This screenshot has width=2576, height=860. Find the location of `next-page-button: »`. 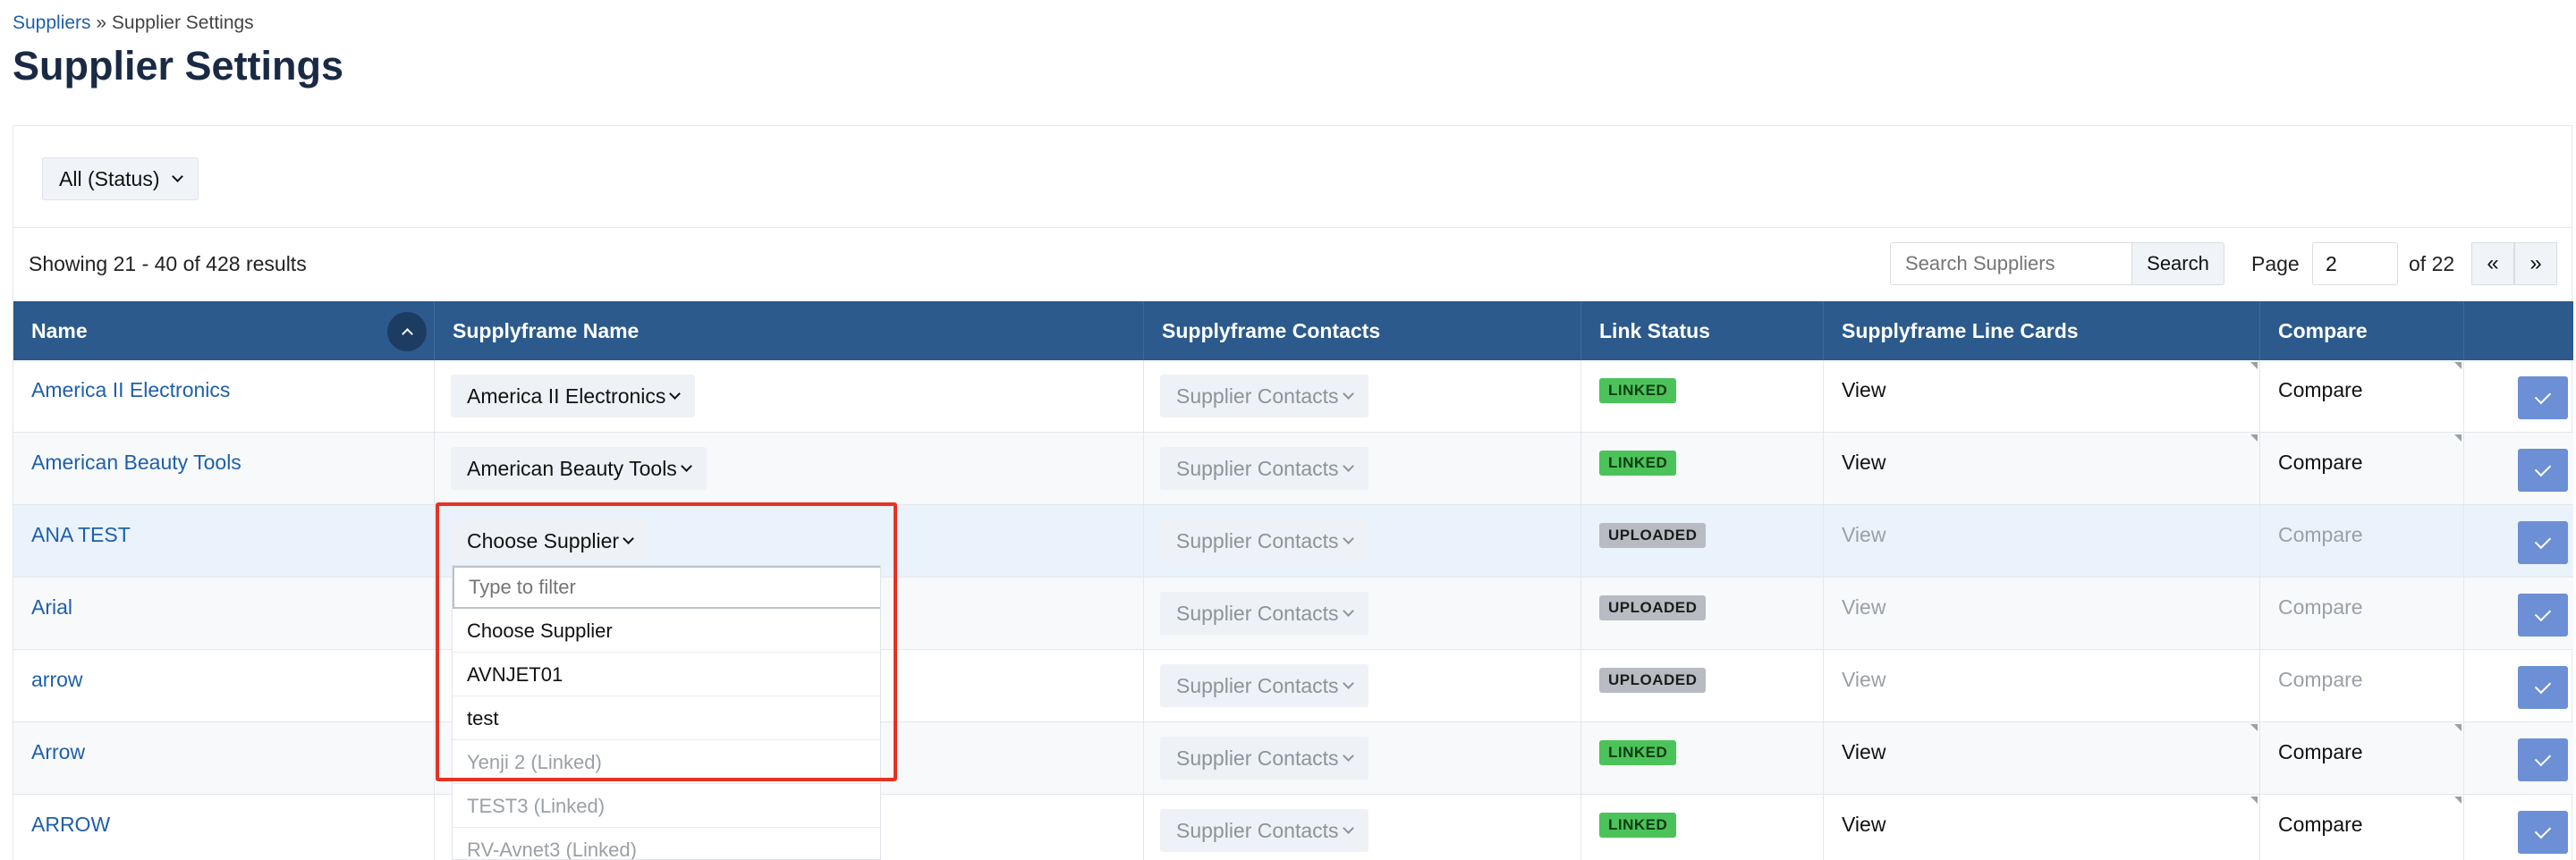

next-page-button: » is located at coordinates (2535, 264).